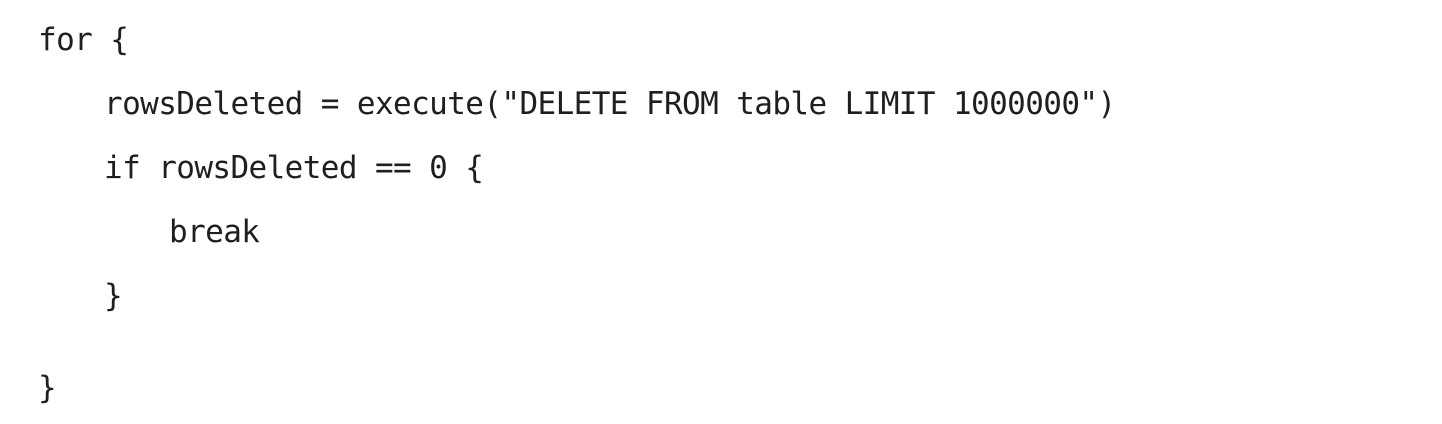 This screenshot has height=424, width=1442. What do you see at coordinates (294, 168) in the screenshot?
I see `code-line-if-check: if rowsDeleted == 0 {` at bounding box center [294, 168].